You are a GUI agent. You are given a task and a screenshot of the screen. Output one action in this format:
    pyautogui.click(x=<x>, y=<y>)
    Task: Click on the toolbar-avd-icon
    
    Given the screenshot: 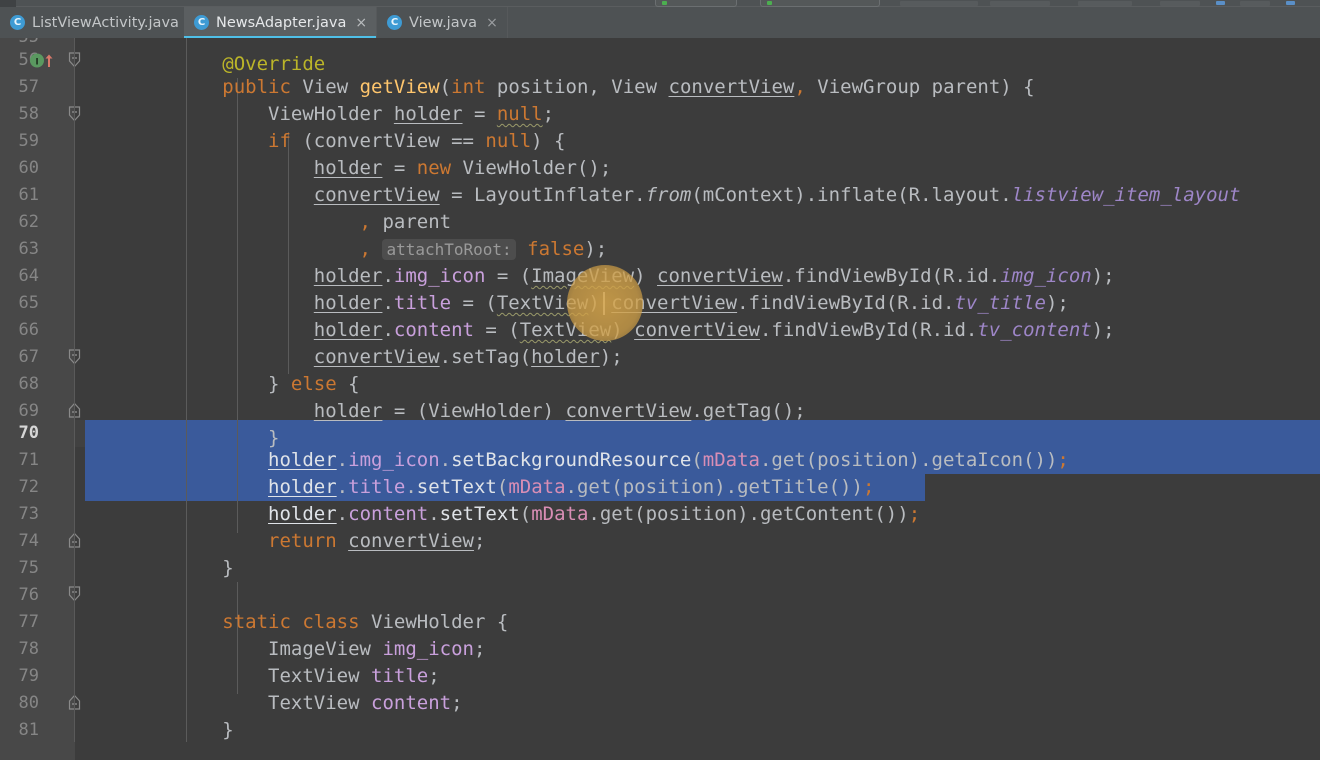 What is the action you would take?
    pyautogui.click(x=1290, y=3)
    